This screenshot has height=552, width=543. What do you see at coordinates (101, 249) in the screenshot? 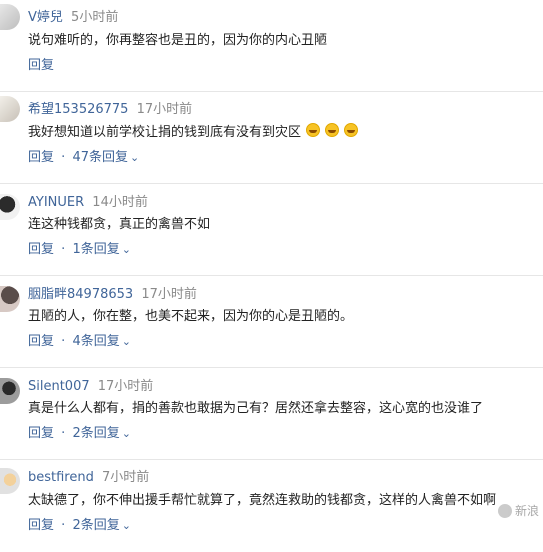
I see `view-replies-button: 1条回复 ⌄` at bounding box center [101, 249].